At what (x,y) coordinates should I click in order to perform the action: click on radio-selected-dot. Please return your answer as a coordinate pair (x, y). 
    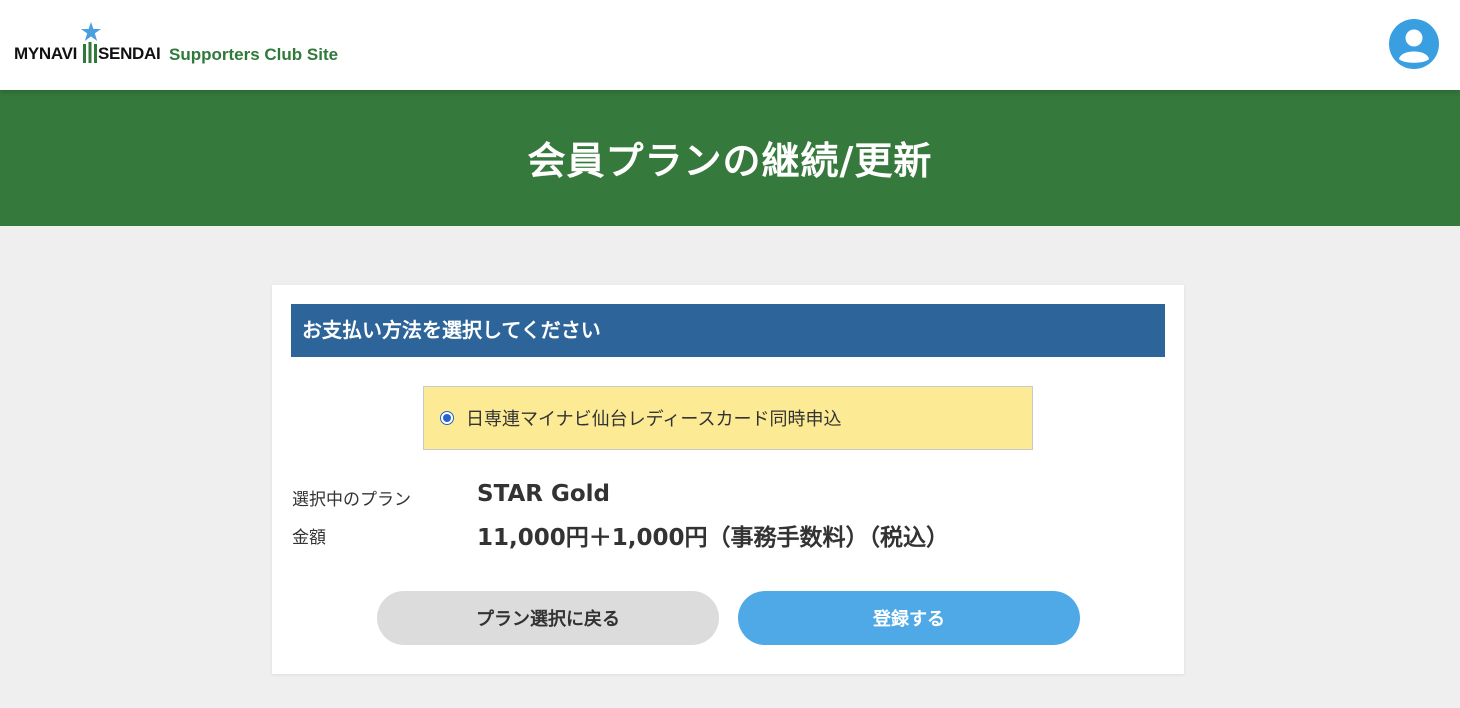
    Looking at the image, I should click on (447, 418).